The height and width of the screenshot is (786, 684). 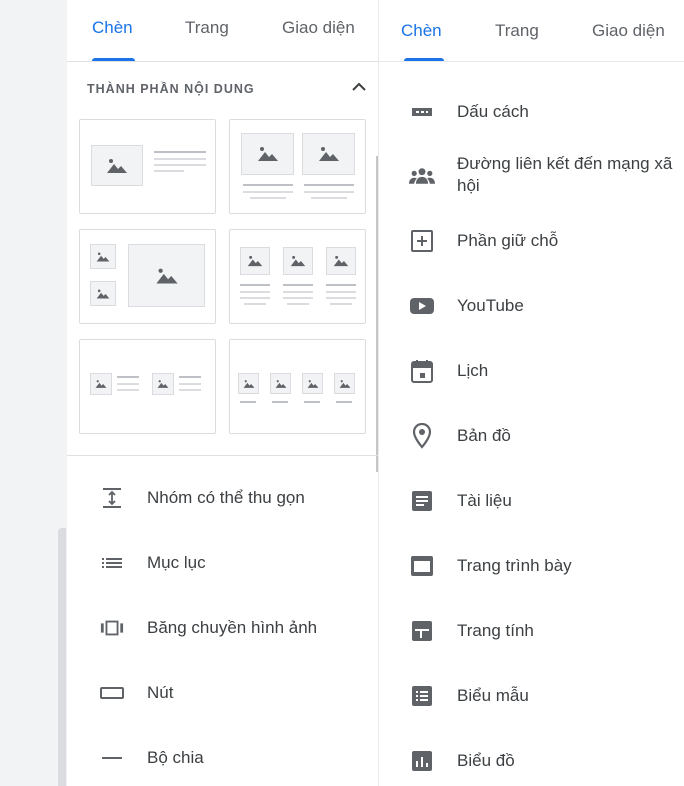 What do you see at coordinates (232, 627) in the screenshot?
I see `item-label: Băng chuyền hình ảnh` at bounding box center [232, 627].